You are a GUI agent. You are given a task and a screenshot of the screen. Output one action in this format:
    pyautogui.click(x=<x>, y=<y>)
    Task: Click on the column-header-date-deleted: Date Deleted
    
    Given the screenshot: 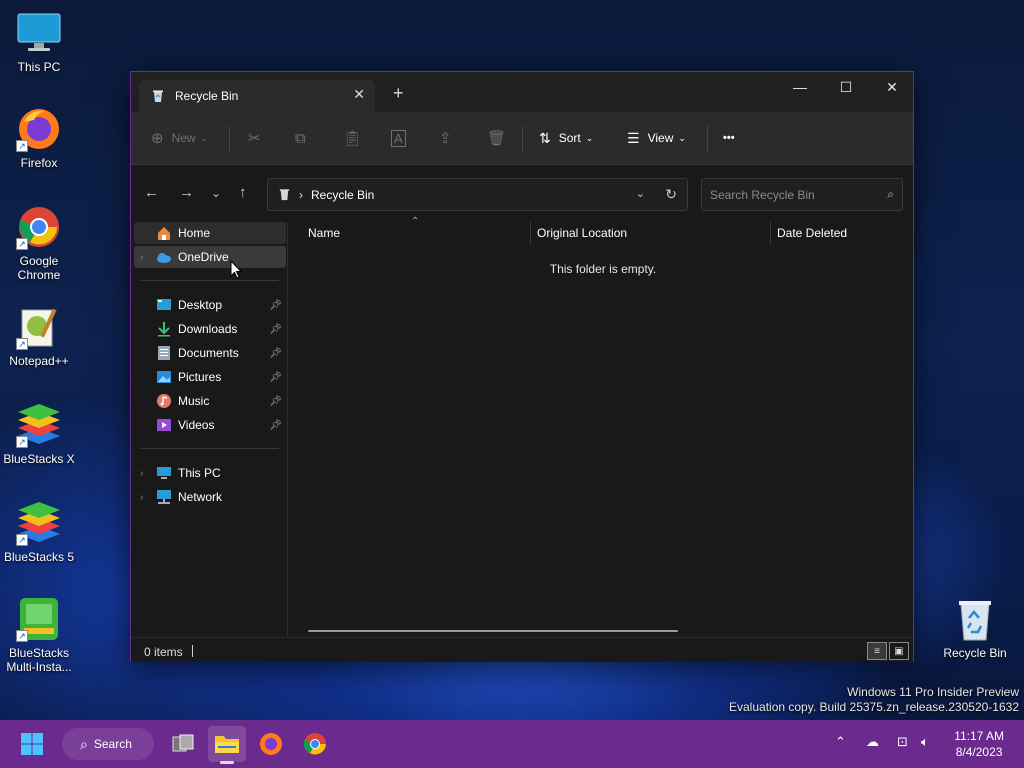 What is the action you would take?
    pyautogui.click(x=842, y=233)
    